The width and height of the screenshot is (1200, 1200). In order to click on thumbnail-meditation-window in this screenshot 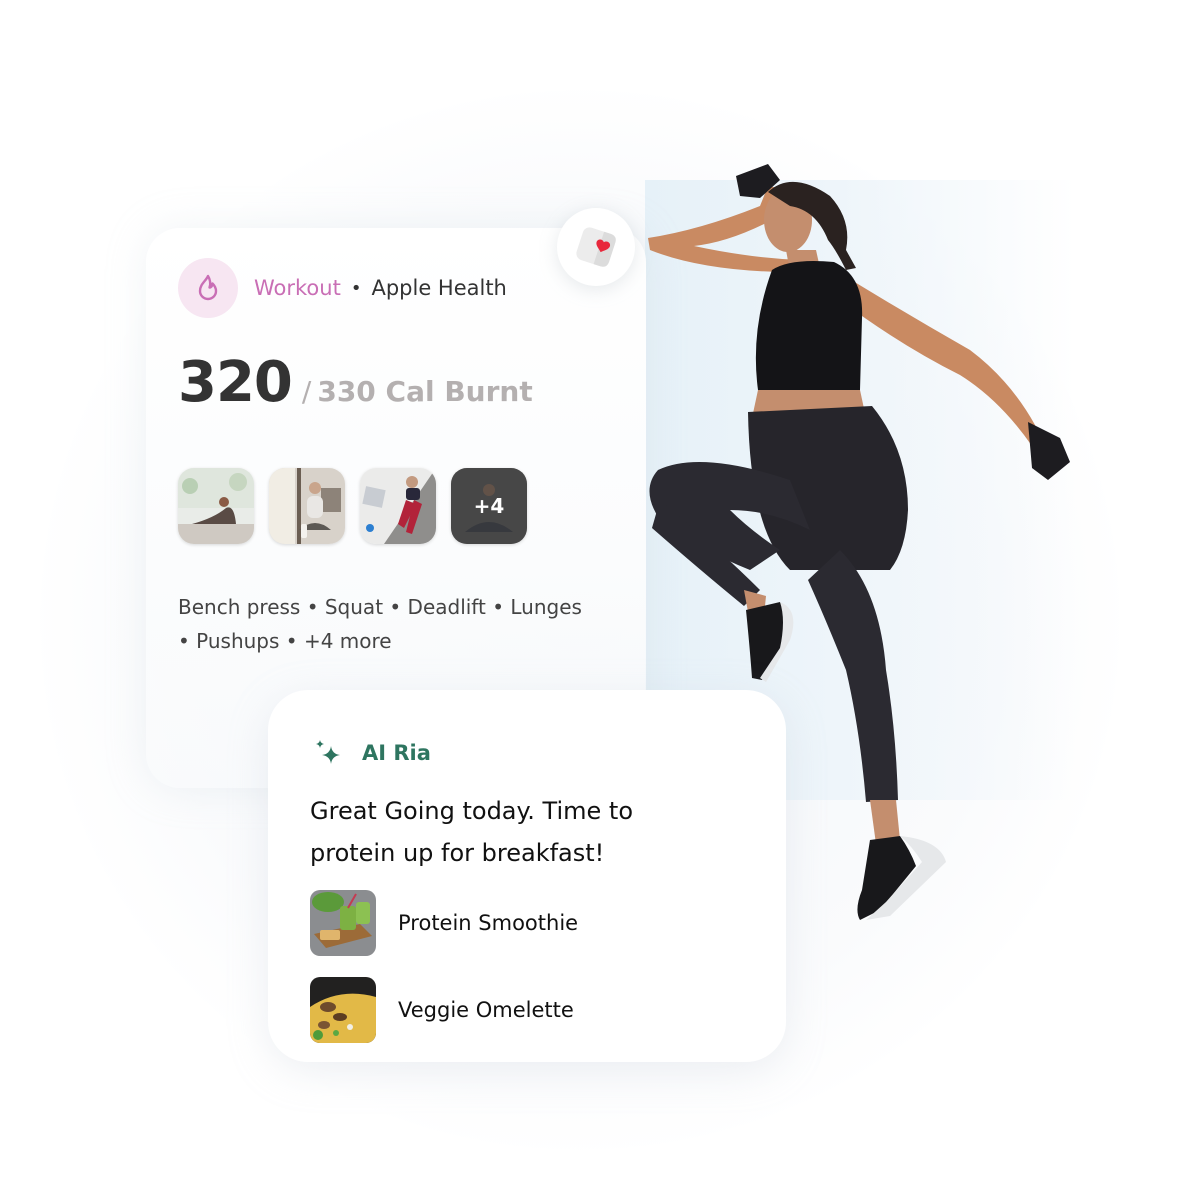, I will do `click(307, 506)`.